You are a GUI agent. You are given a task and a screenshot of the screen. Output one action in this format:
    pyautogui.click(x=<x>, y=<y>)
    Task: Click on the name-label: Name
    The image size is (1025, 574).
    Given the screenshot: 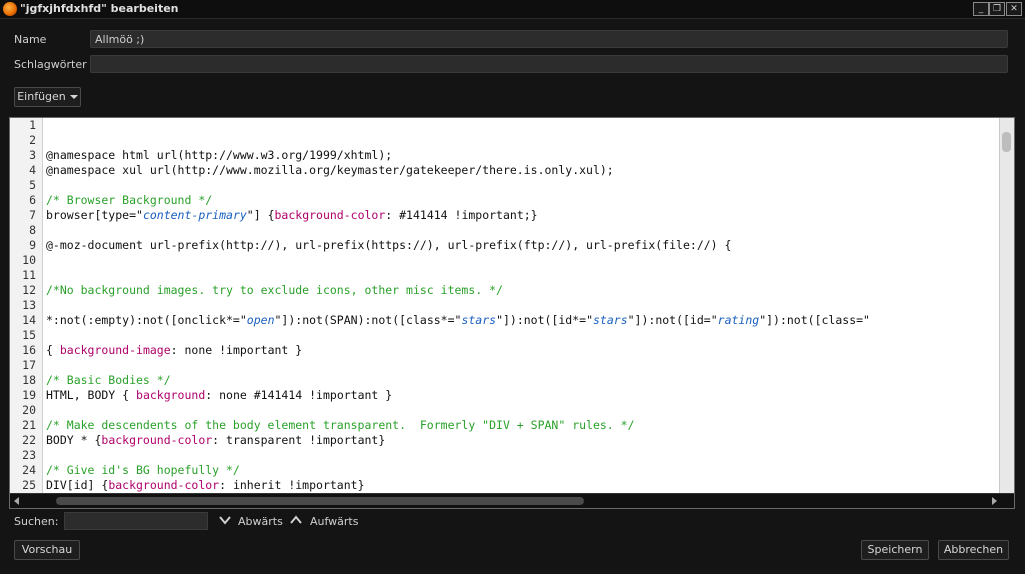 What is the action you would take?
    pyautogui.click(x=30, y=39)
    